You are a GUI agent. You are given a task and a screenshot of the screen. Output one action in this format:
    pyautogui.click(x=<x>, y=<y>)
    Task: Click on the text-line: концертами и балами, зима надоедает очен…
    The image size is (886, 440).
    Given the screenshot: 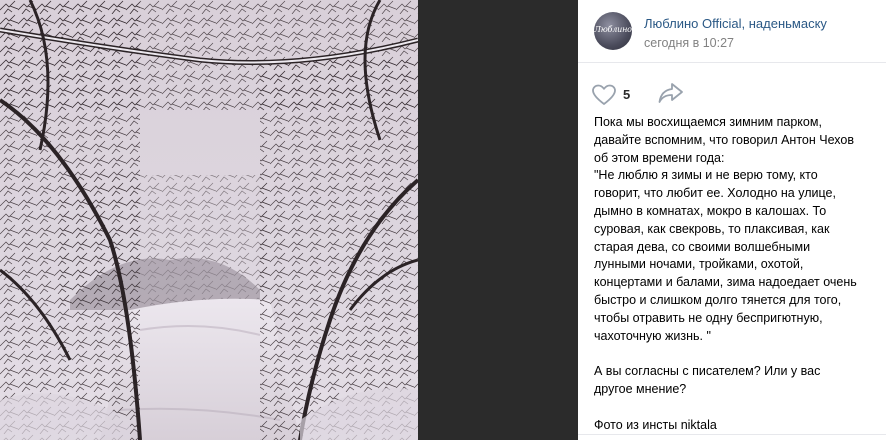 What is the action you would take?
    pyautogui.click(x=725, y=282)
    